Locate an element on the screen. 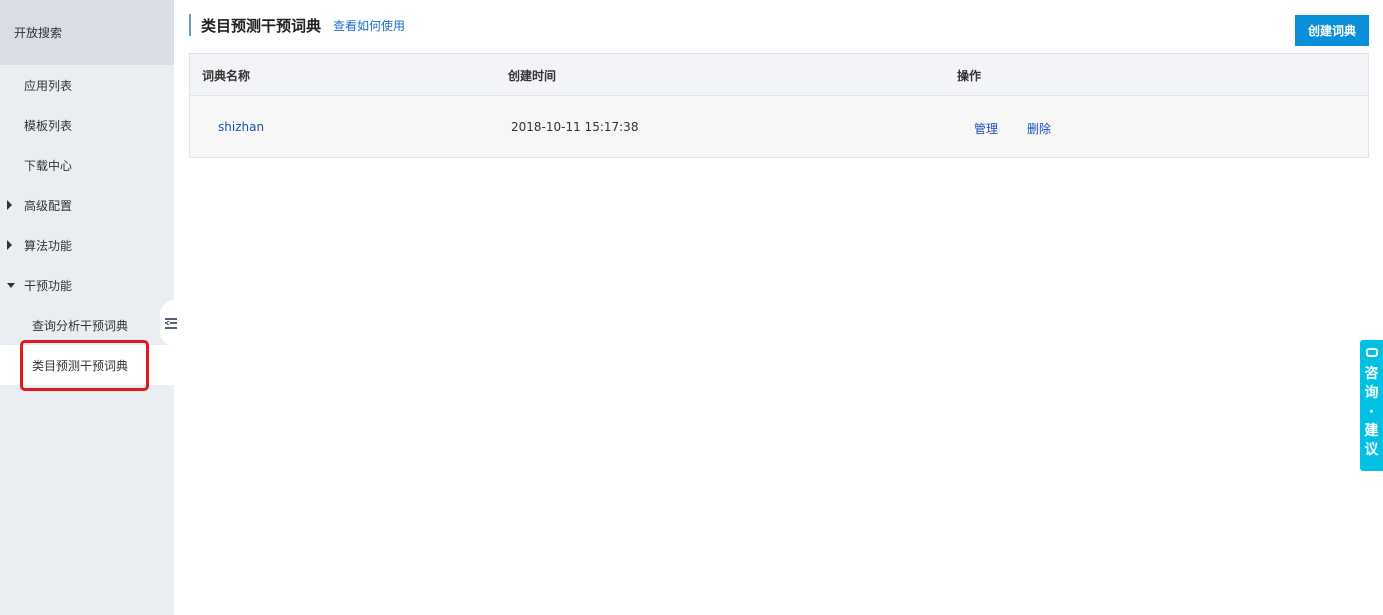  sidebar-item-advanced-config: 高级配置 is located at coordinates (87, 205).